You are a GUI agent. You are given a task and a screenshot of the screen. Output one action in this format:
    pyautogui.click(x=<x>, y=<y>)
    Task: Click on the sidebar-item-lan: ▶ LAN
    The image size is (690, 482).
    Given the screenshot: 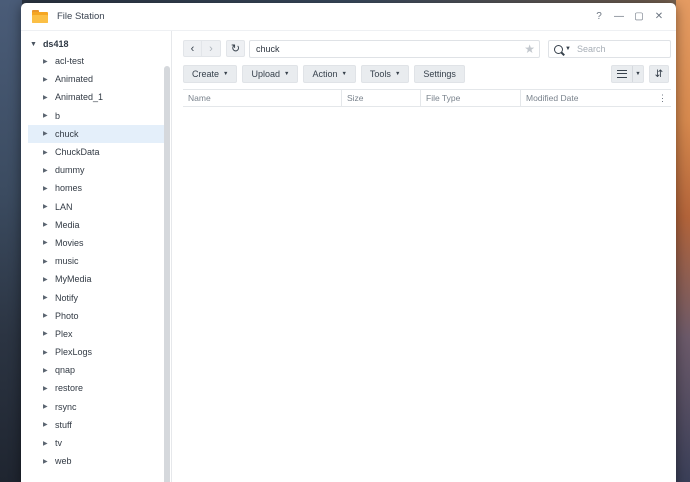 What is the action you would take?
    pyautogui.click(x=96, y=207)
    